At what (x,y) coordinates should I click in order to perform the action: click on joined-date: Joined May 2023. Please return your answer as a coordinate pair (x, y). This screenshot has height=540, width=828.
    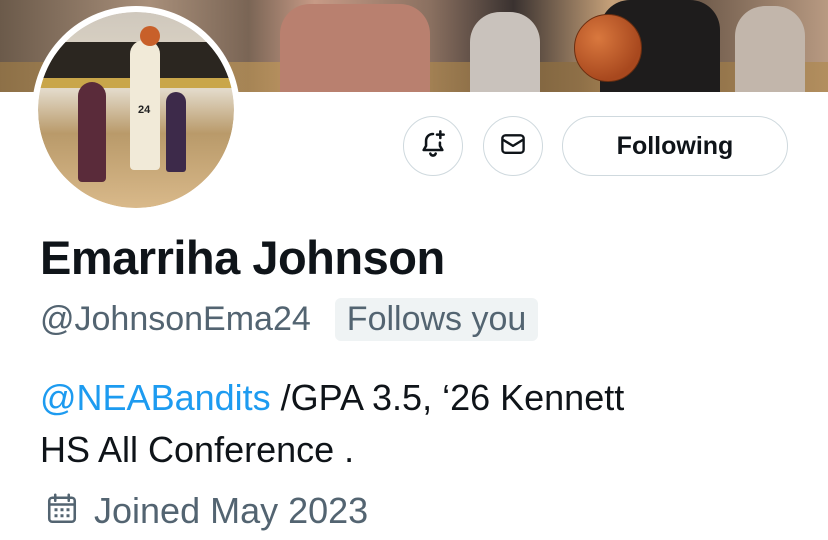
    Looking at the image, I should click on (231, 510).